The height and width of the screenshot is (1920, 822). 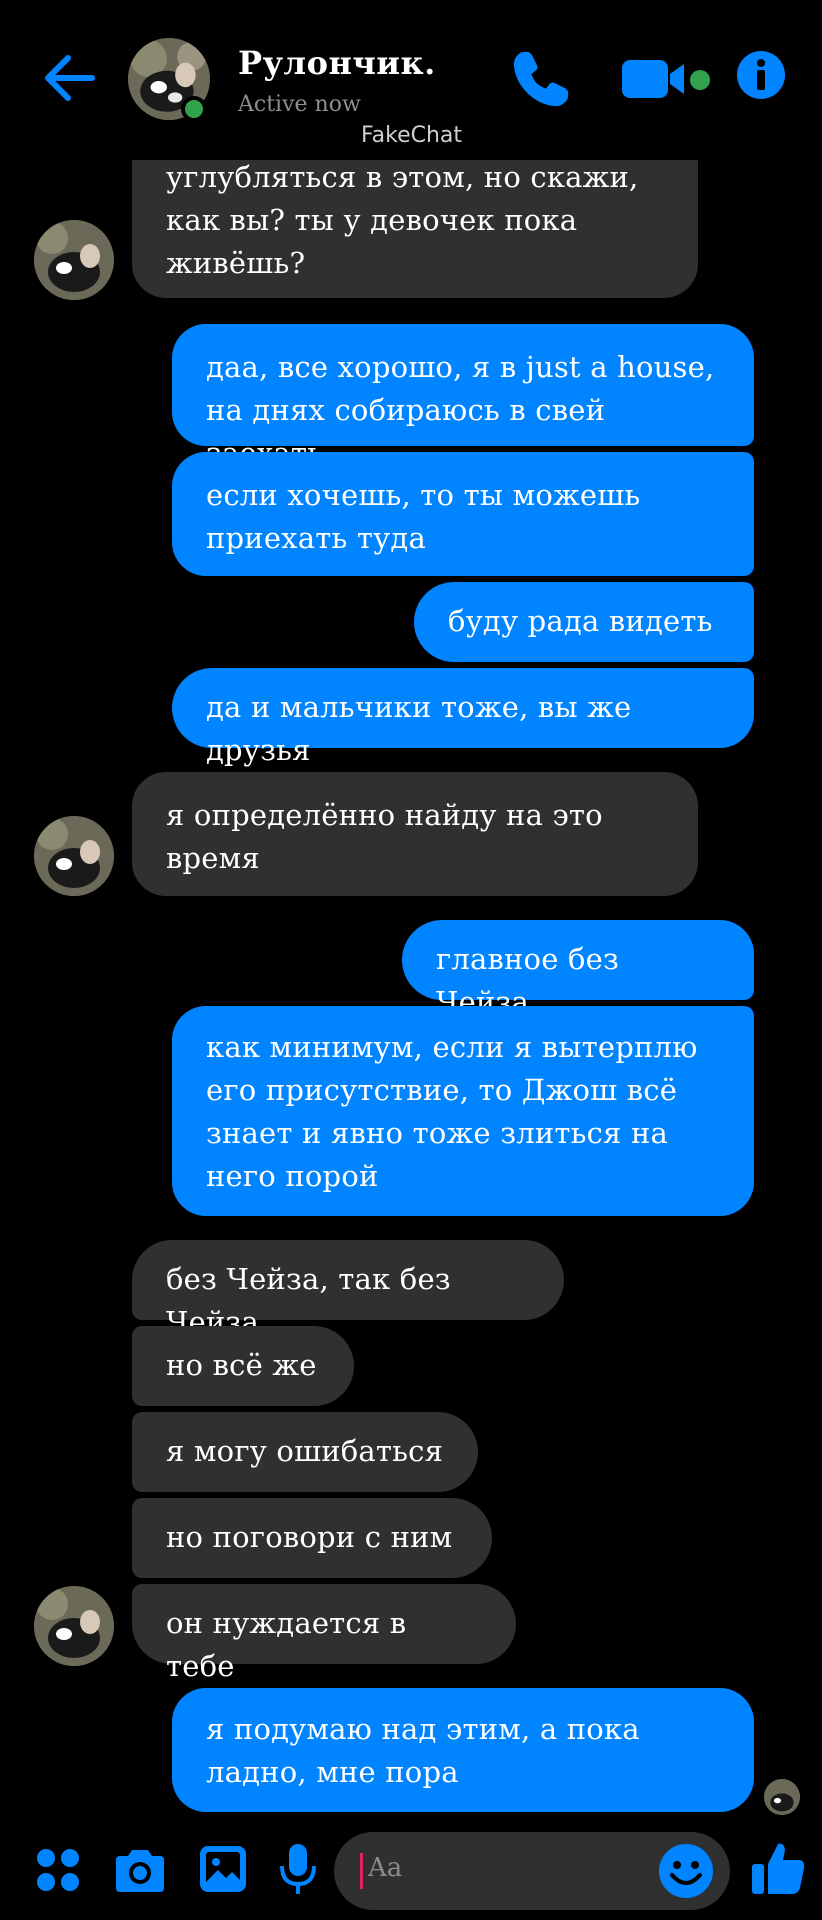 I want to click on apps-grid-icon, so click(x=58, y=1870).